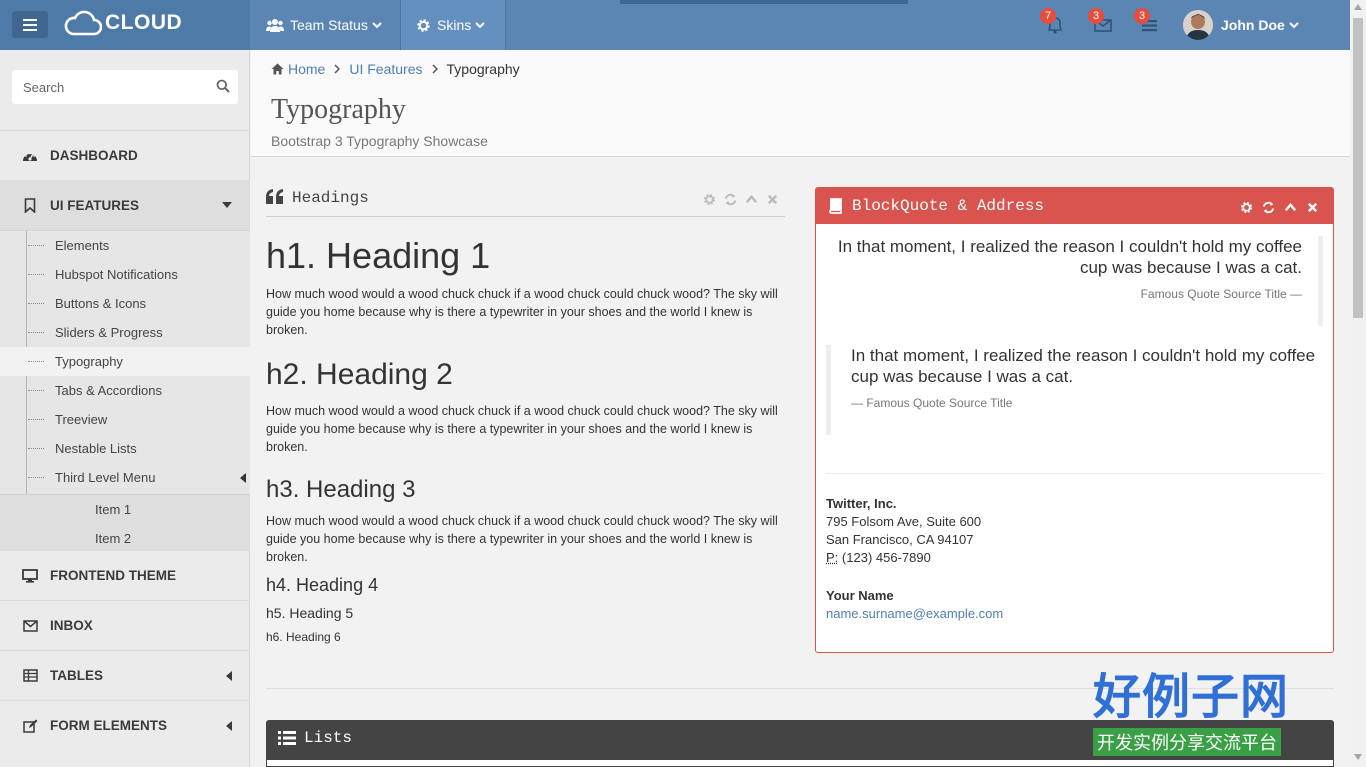 This screenshot has width=1366, height=767. I want to click on sidebar-item-form-elements: FORM ELEMENTS, so click(125, 725).